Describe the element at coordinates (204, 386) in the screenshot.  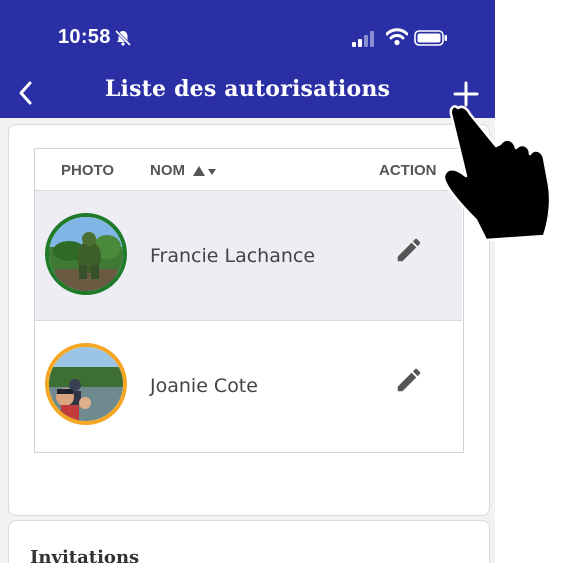
I see `person-name: Joanie Cote` at that location.